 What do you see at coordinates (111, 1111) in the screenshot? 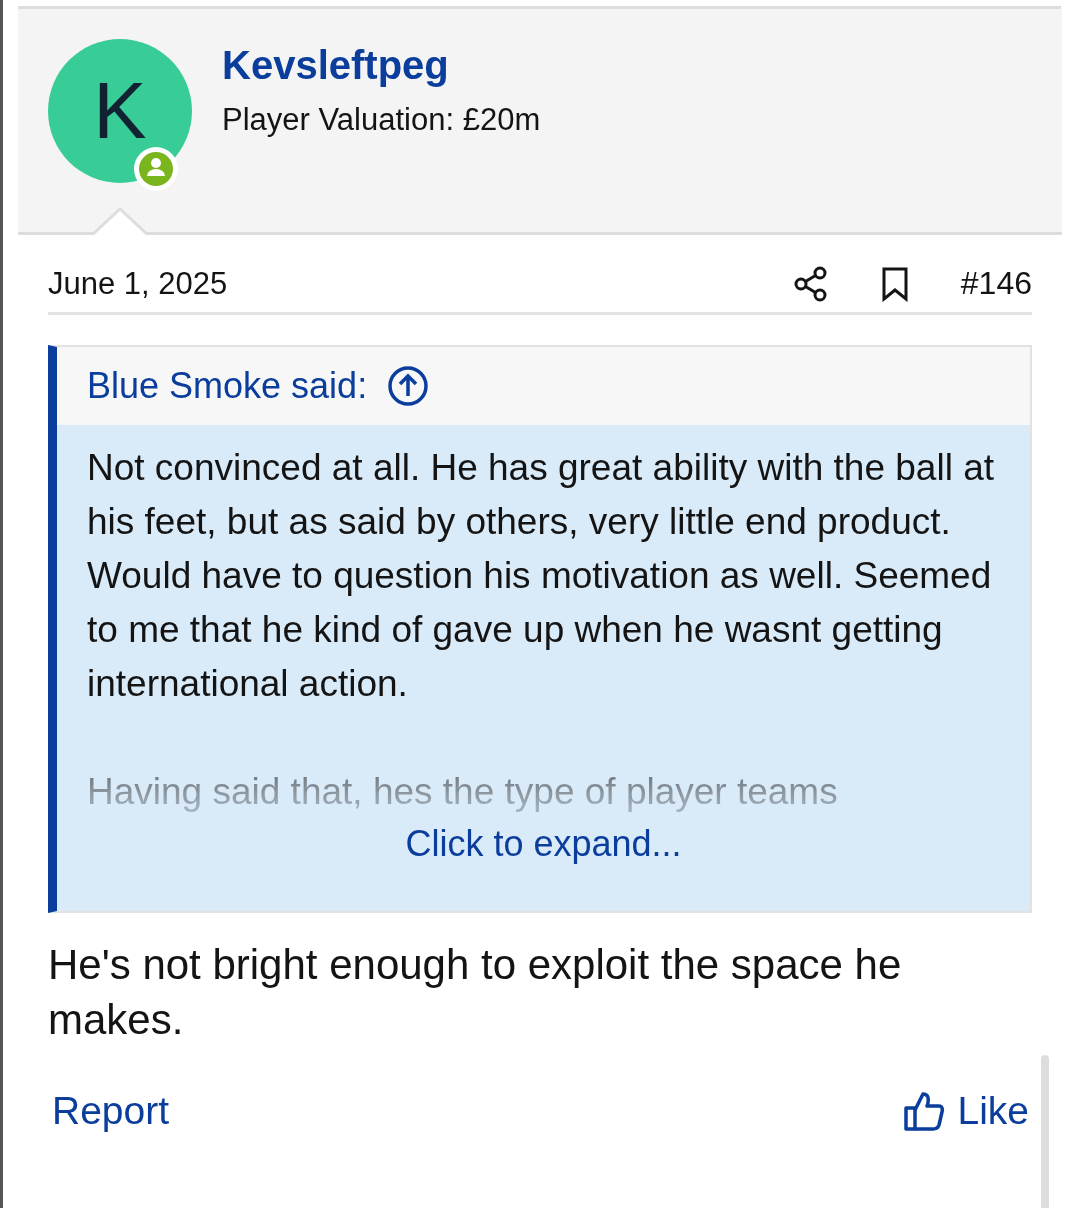
I see `report-link: Report` at bounding box center [111, 1111].